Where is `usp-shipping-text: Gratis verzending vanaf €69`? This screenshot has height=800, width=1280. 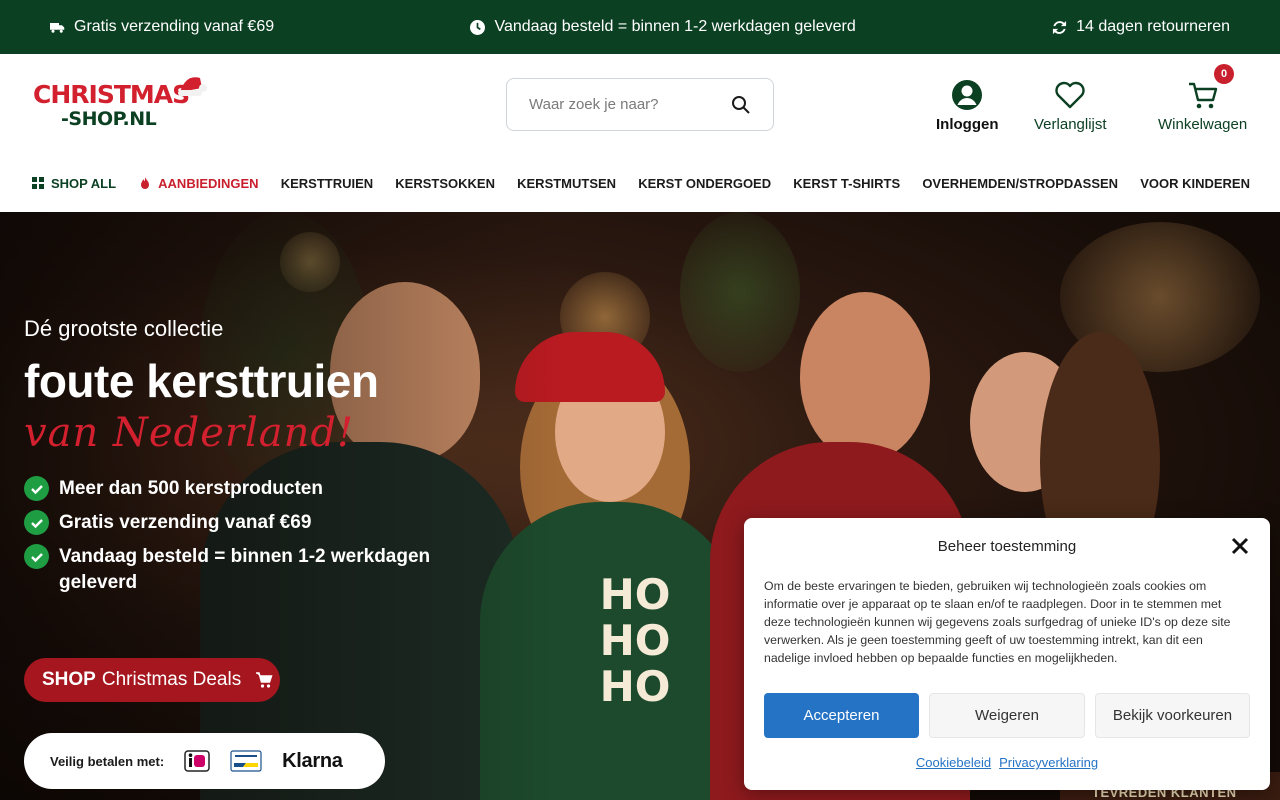
usp-shipping-text: Gratis verzending vanaf €69 is located at coordinates (174, 26).